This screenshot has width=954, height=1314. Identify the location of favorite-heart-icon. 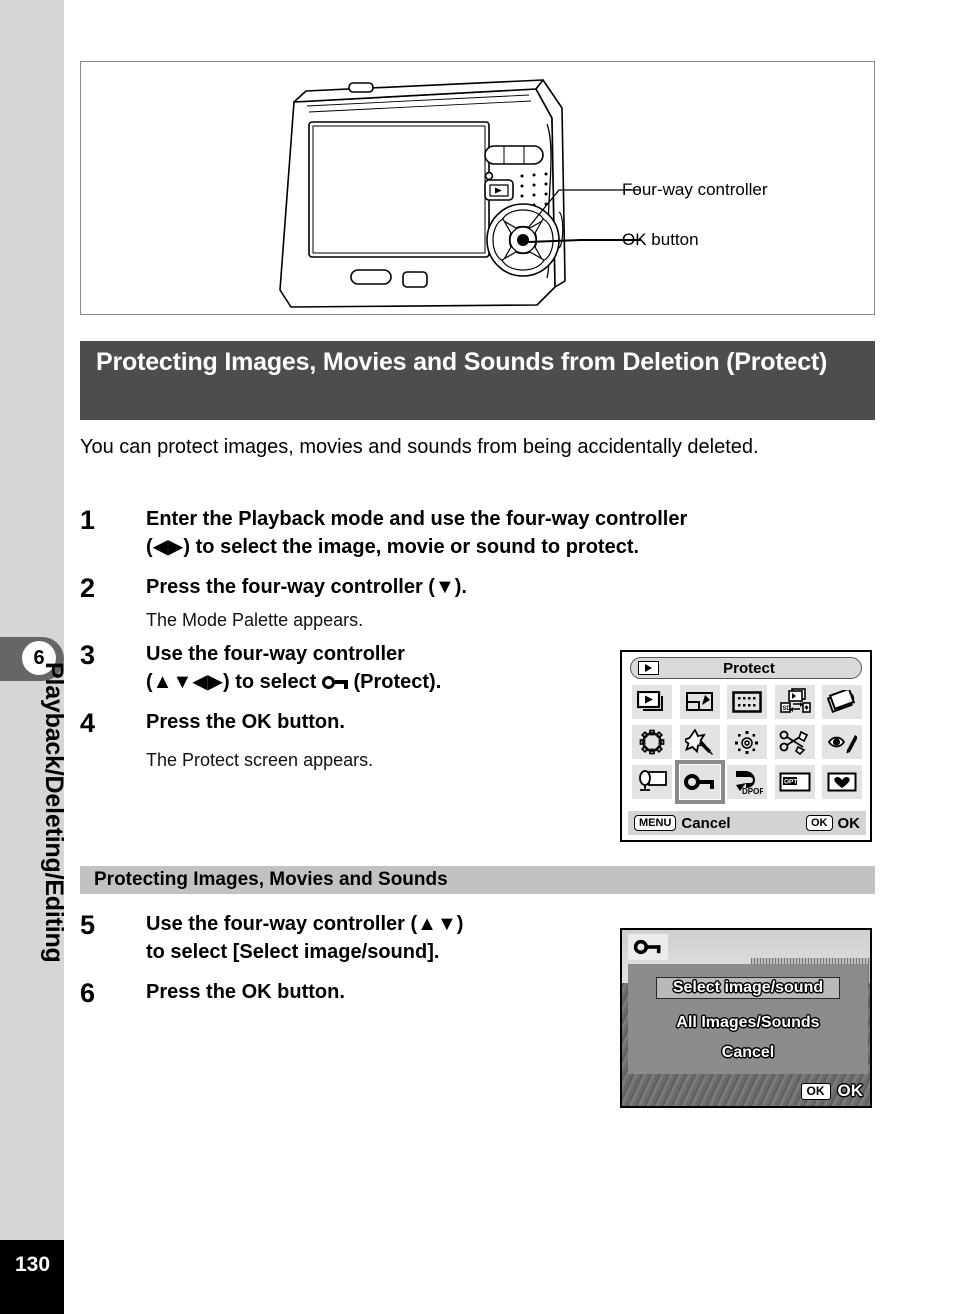
(842, 782).